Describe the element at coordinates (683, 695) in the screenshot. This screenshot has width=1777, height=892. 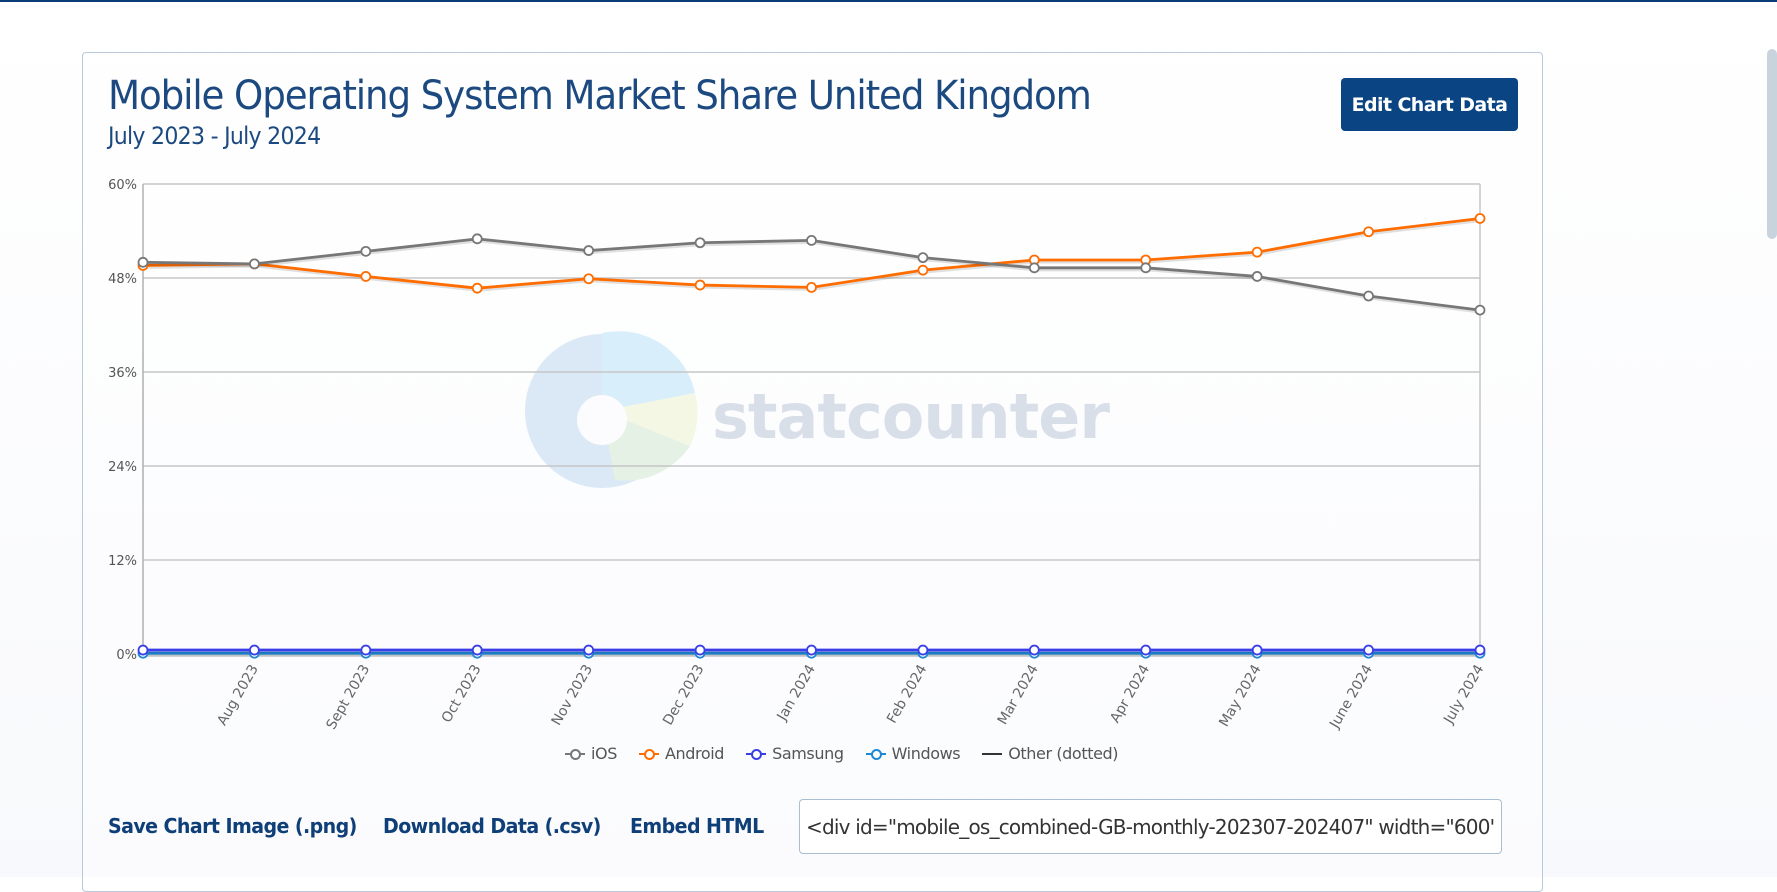
I see `x-tick-label: Dec 2023` at that location.